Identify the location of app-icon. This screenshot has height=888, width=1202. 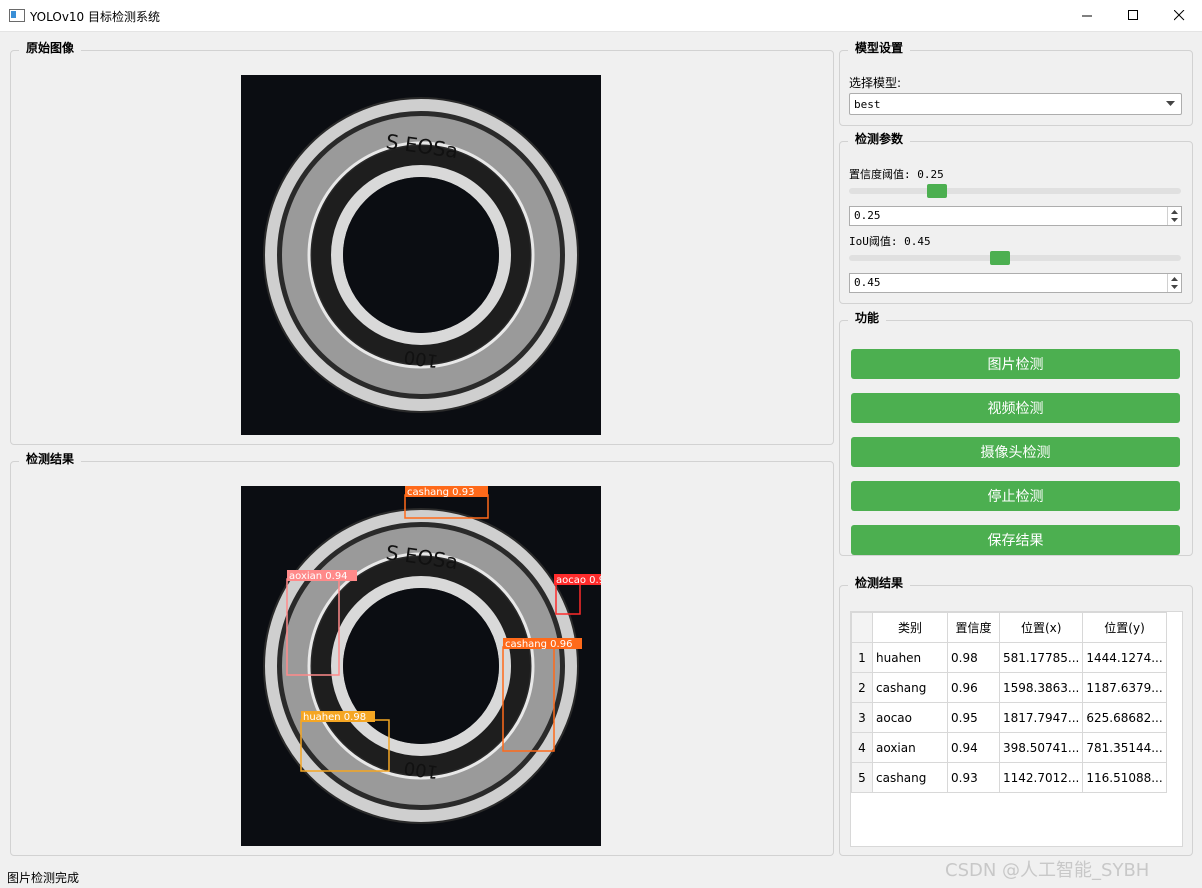
(17, 15).